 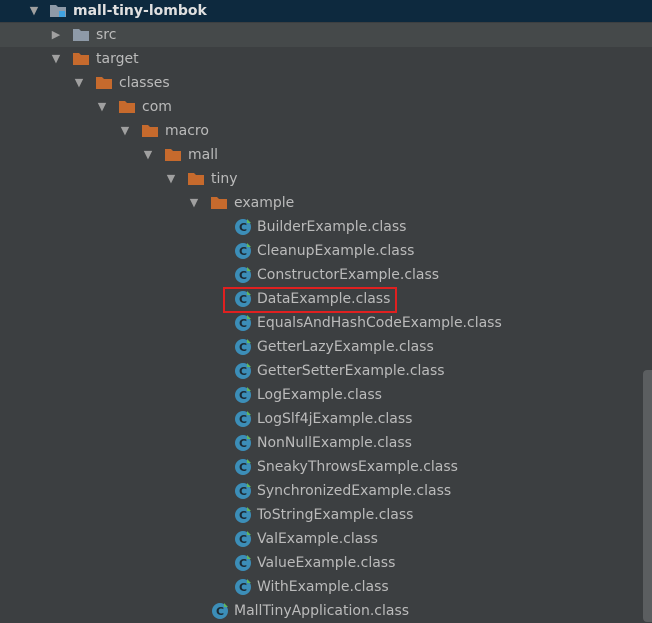 I want to click on folder-label-src: src, so click(x=106, y=35).